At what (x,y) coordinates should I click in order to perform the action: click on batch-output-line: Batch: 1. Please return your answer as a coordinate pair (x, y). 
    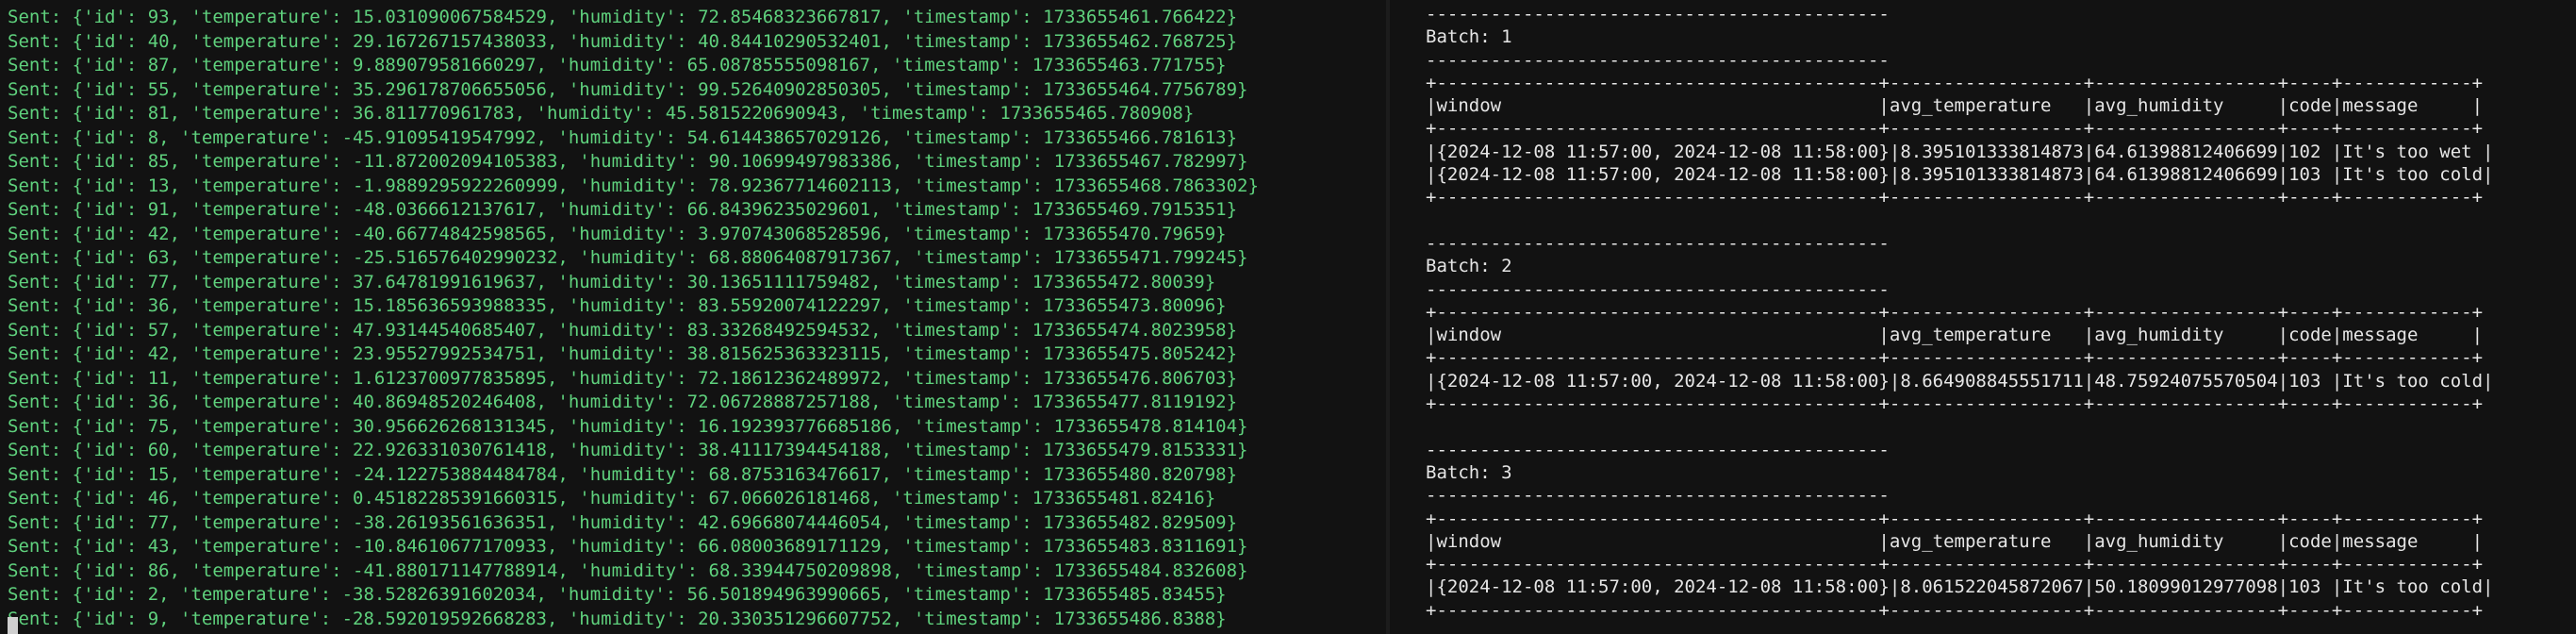
    Looking at the image, I should click on (1469, 37).